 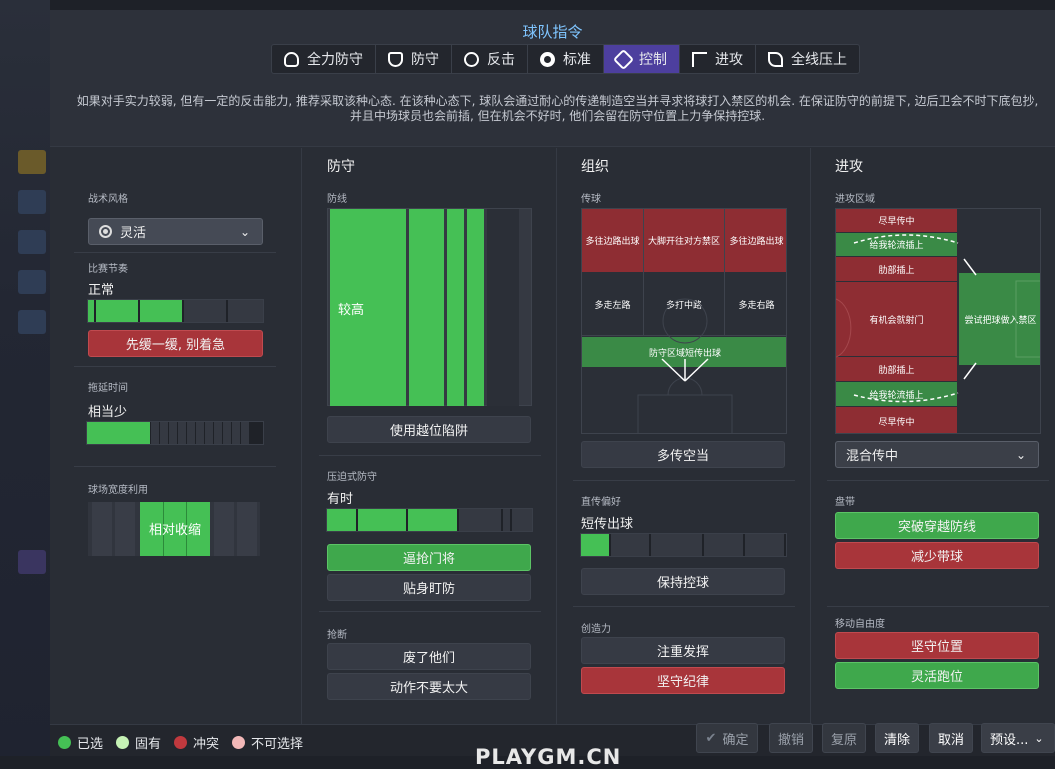 I want to click on undo-button: 撤销, so click(x=791, y=738).